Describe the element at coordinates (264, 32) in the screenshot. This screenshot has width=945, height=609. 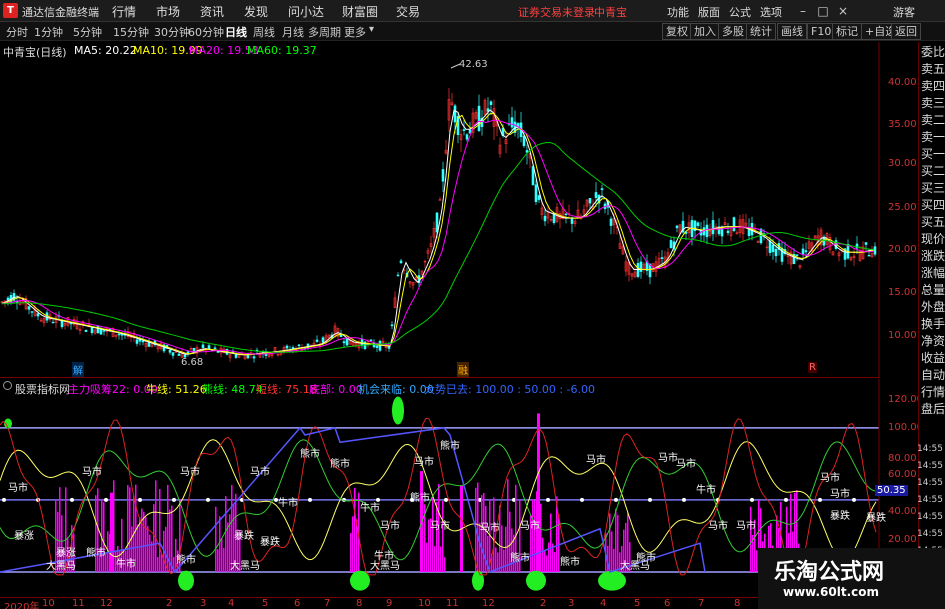
I see `period-weekly: 周线` at that location.